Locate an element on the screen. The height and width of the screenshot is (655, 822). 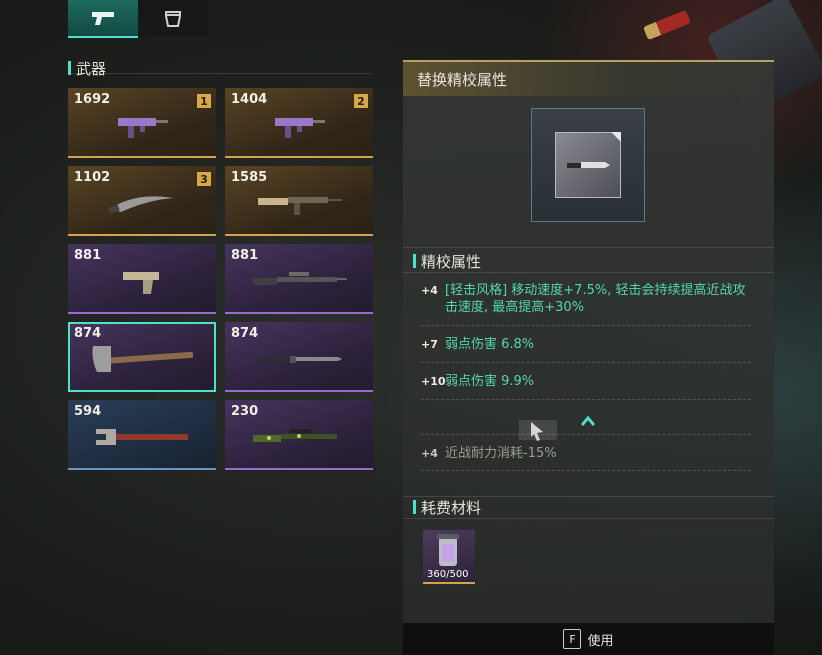
attribute-level: +10 is located at coordinates (433, 381).